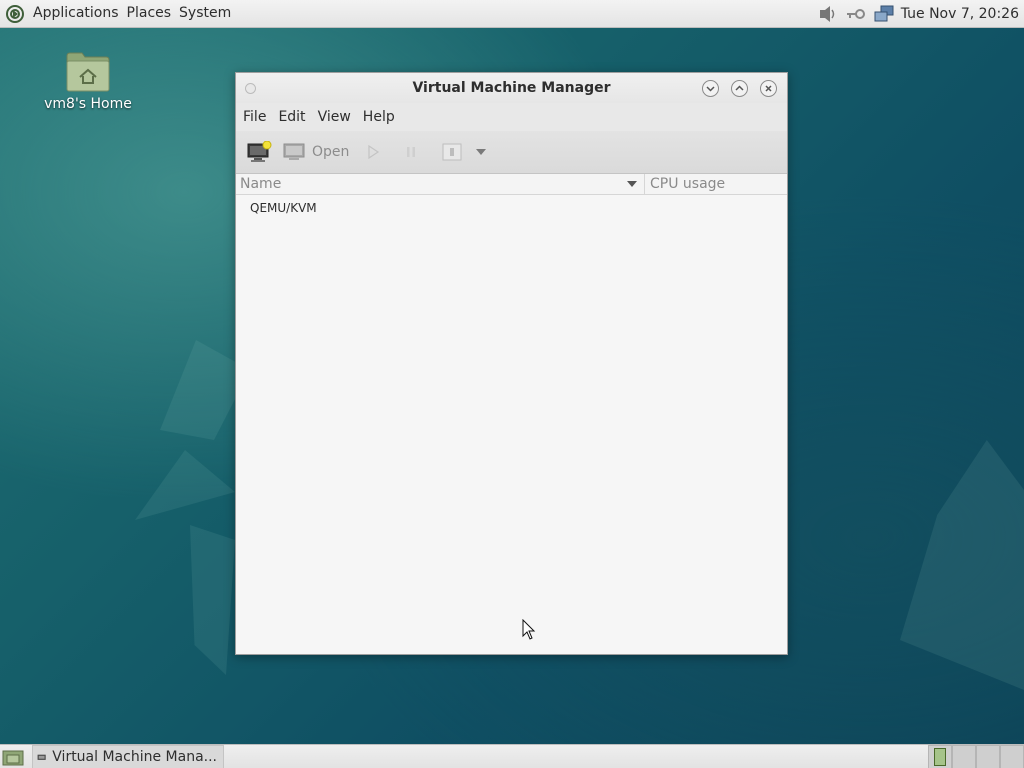 The image size is (1024, 768). I want to click on close-button, so click(768, 88).